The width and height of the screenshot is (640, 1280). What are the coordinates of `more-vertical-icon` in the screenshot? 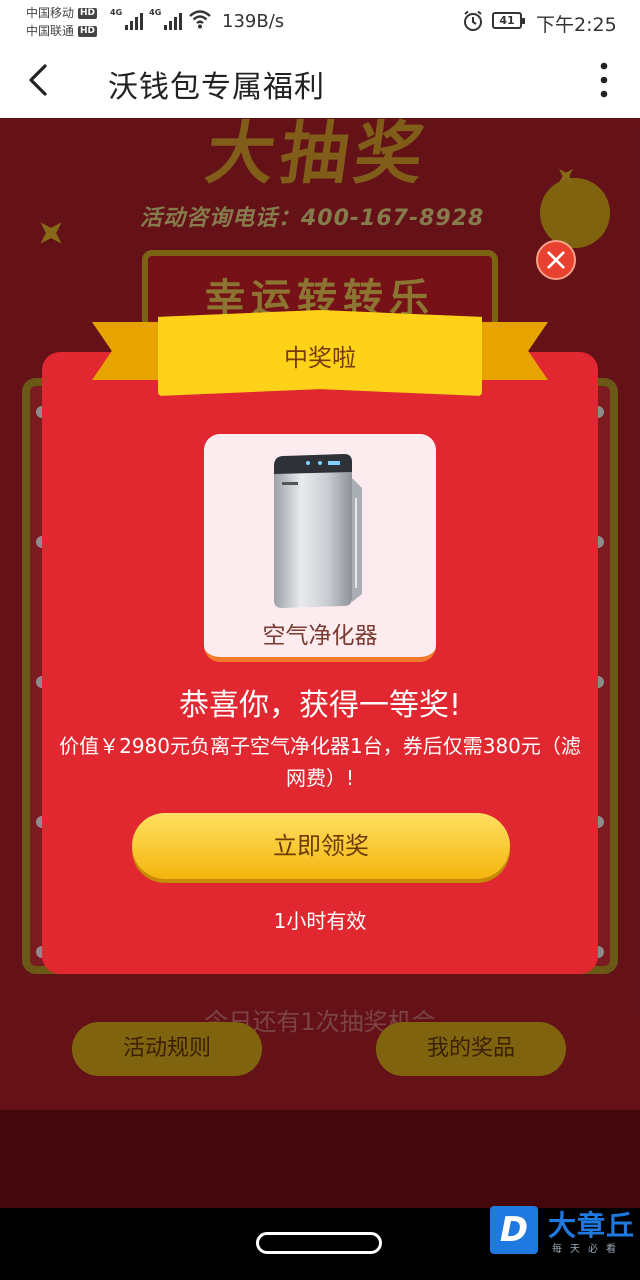 It's located at (604, 80).